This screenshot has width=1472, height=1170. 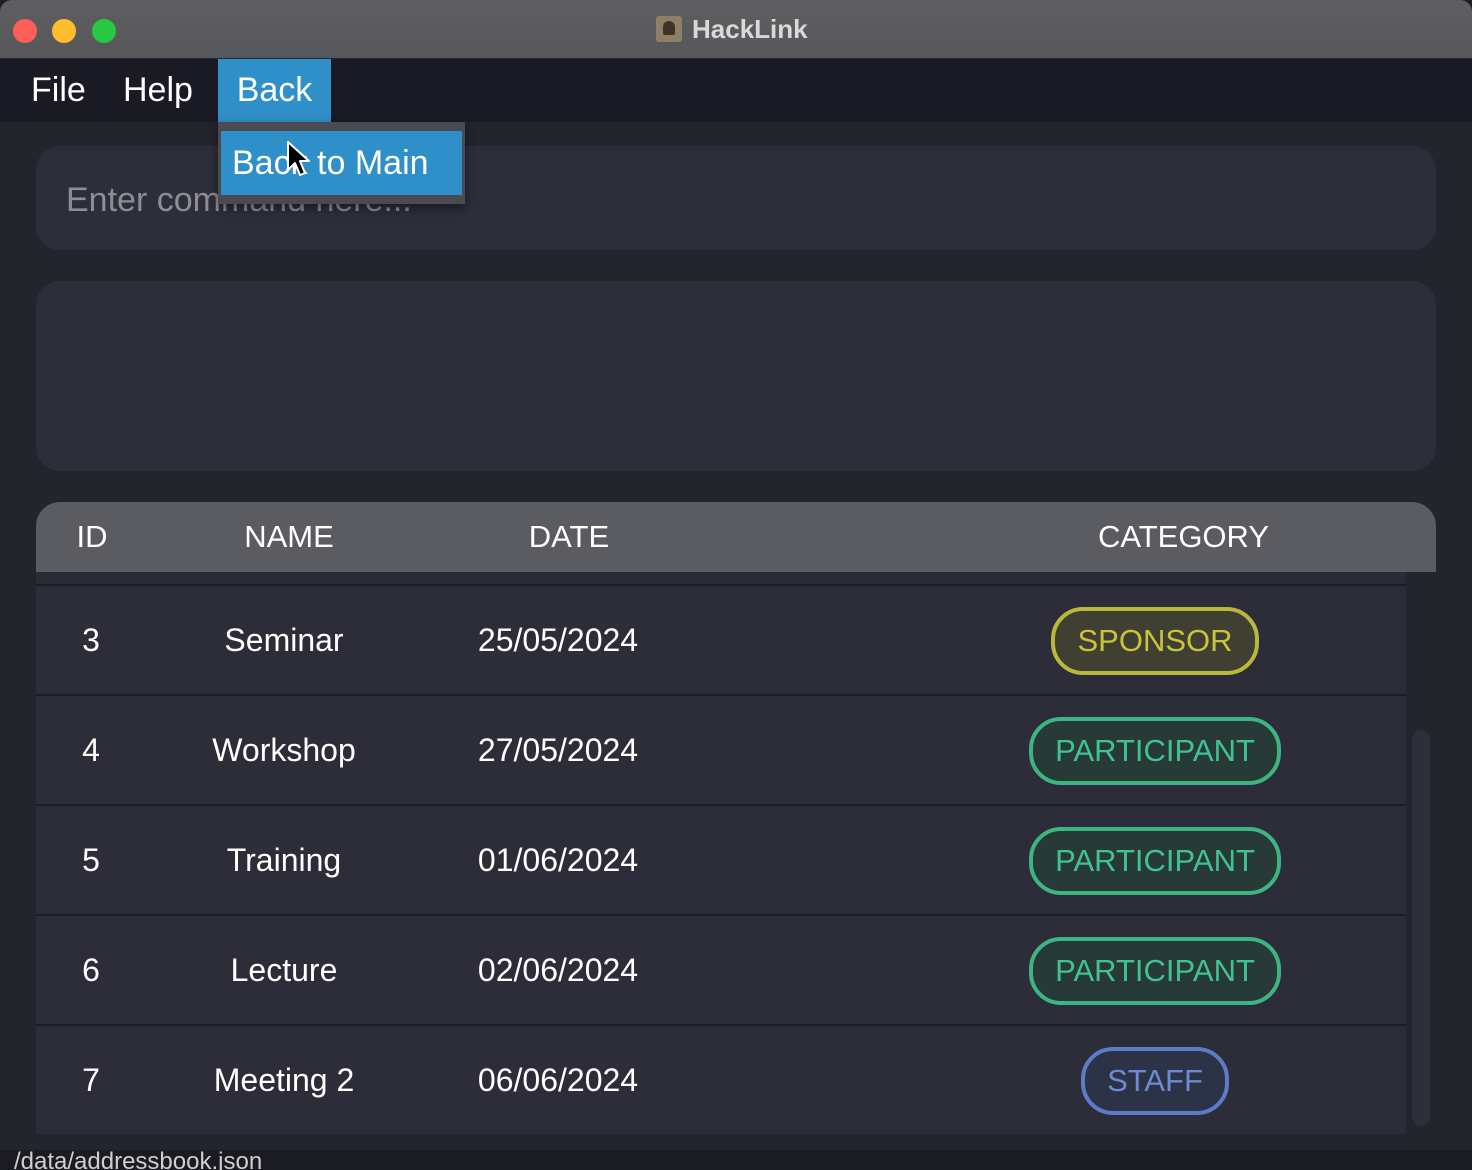 I want to click on row-category: STAFF, so click(x=1155, y=1080).